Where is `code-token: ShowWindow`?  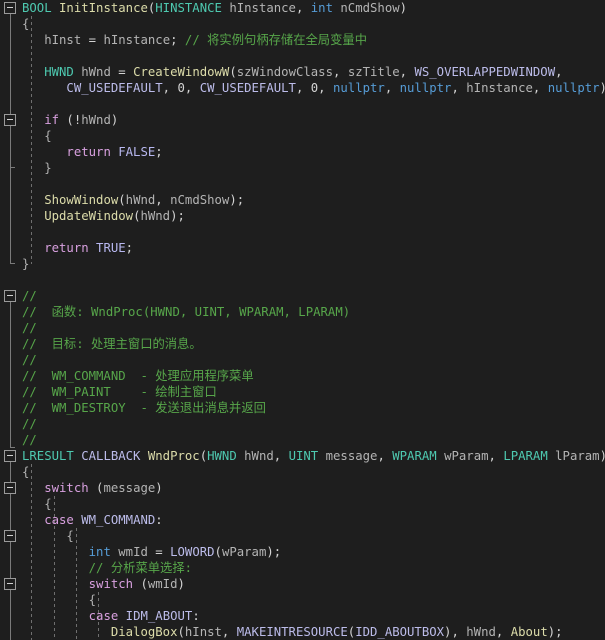
code-token: ShowWindow is located at coordinates (81, 200).